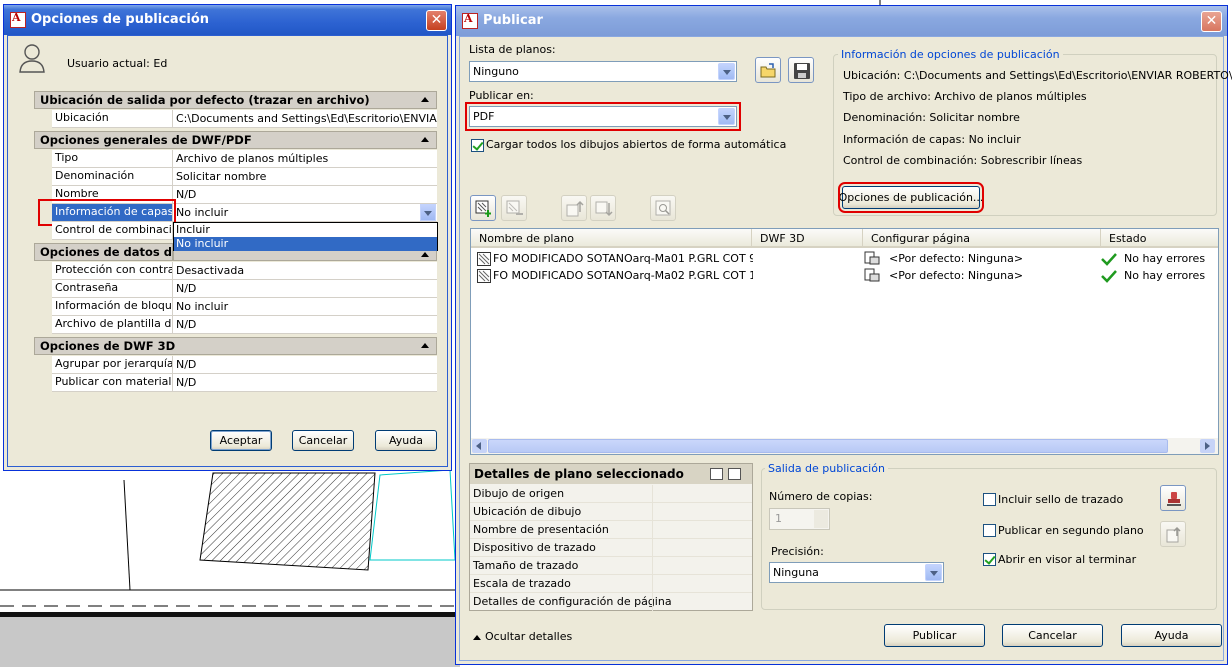 The height and width of the screenshot is (667, 1232). I want to click on accept-button: Aceptar, so click(241, 440).